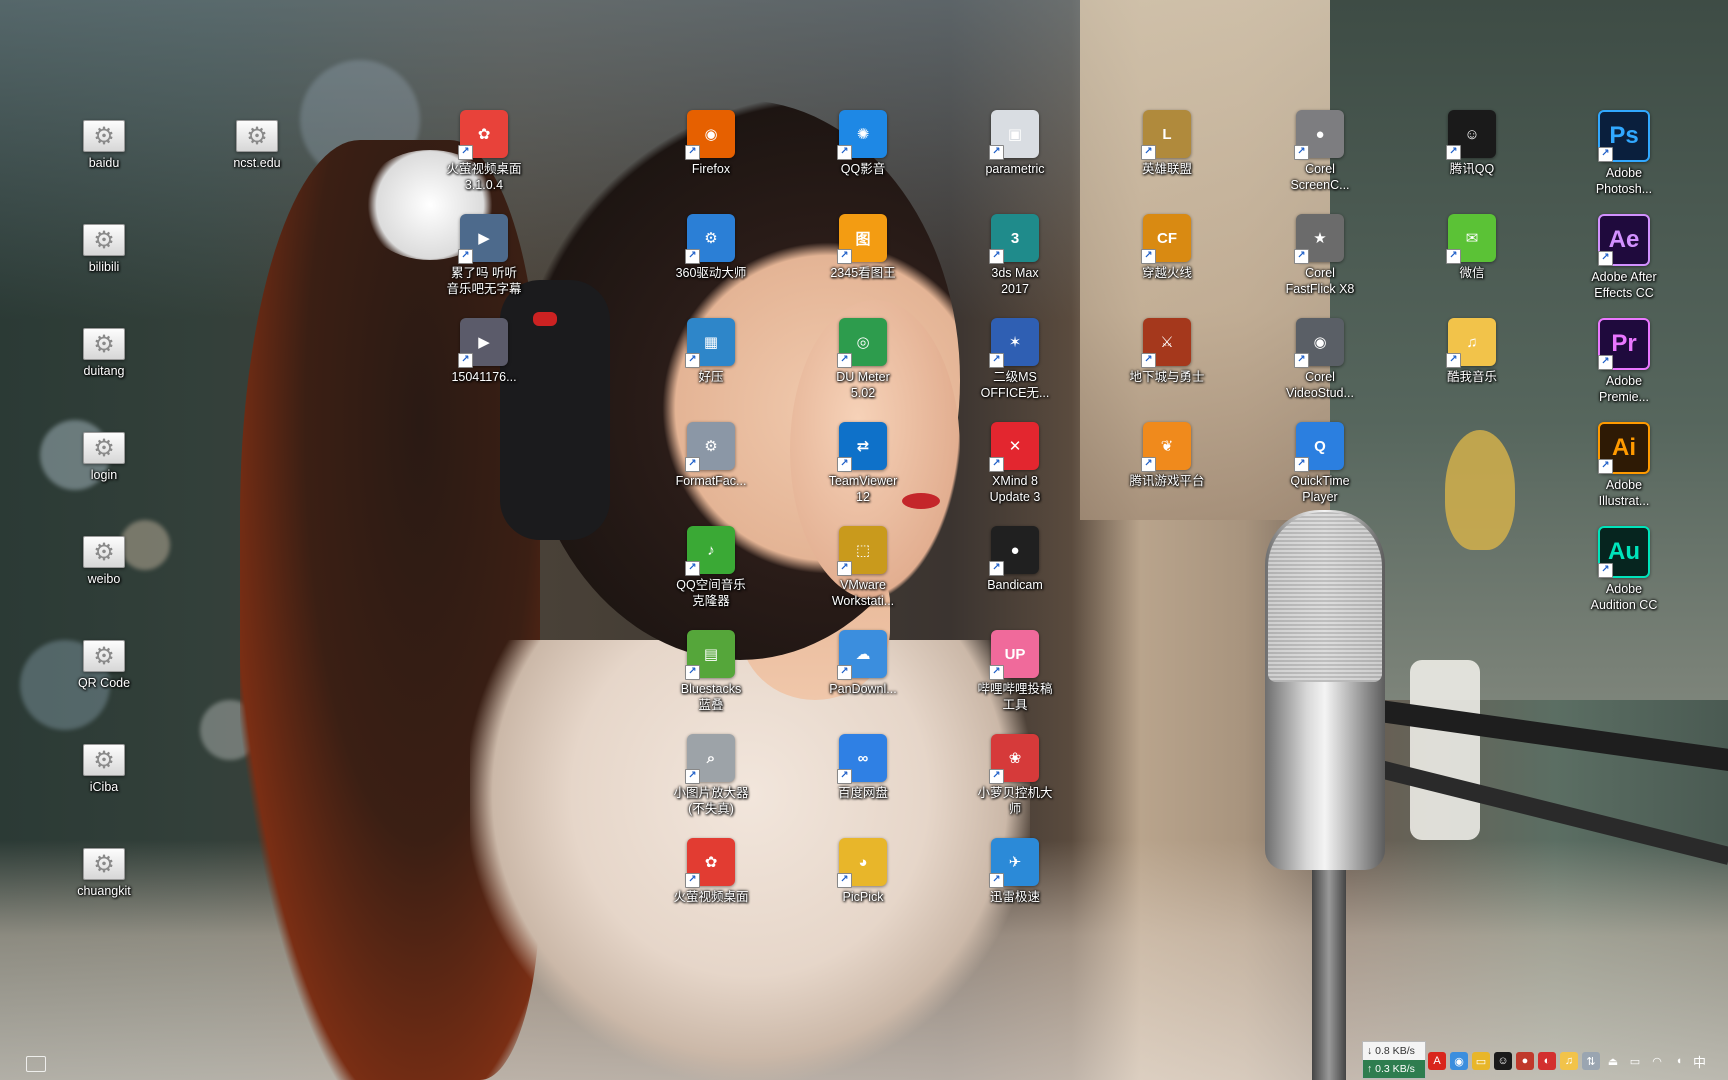 The height and width of the screenshot is (1080, 1728). Describe the element at coordinates (1624, 257) in the screenshot. I see `desktop-shortcut: Ae ↗ Adobe After Effects CC` at that location.